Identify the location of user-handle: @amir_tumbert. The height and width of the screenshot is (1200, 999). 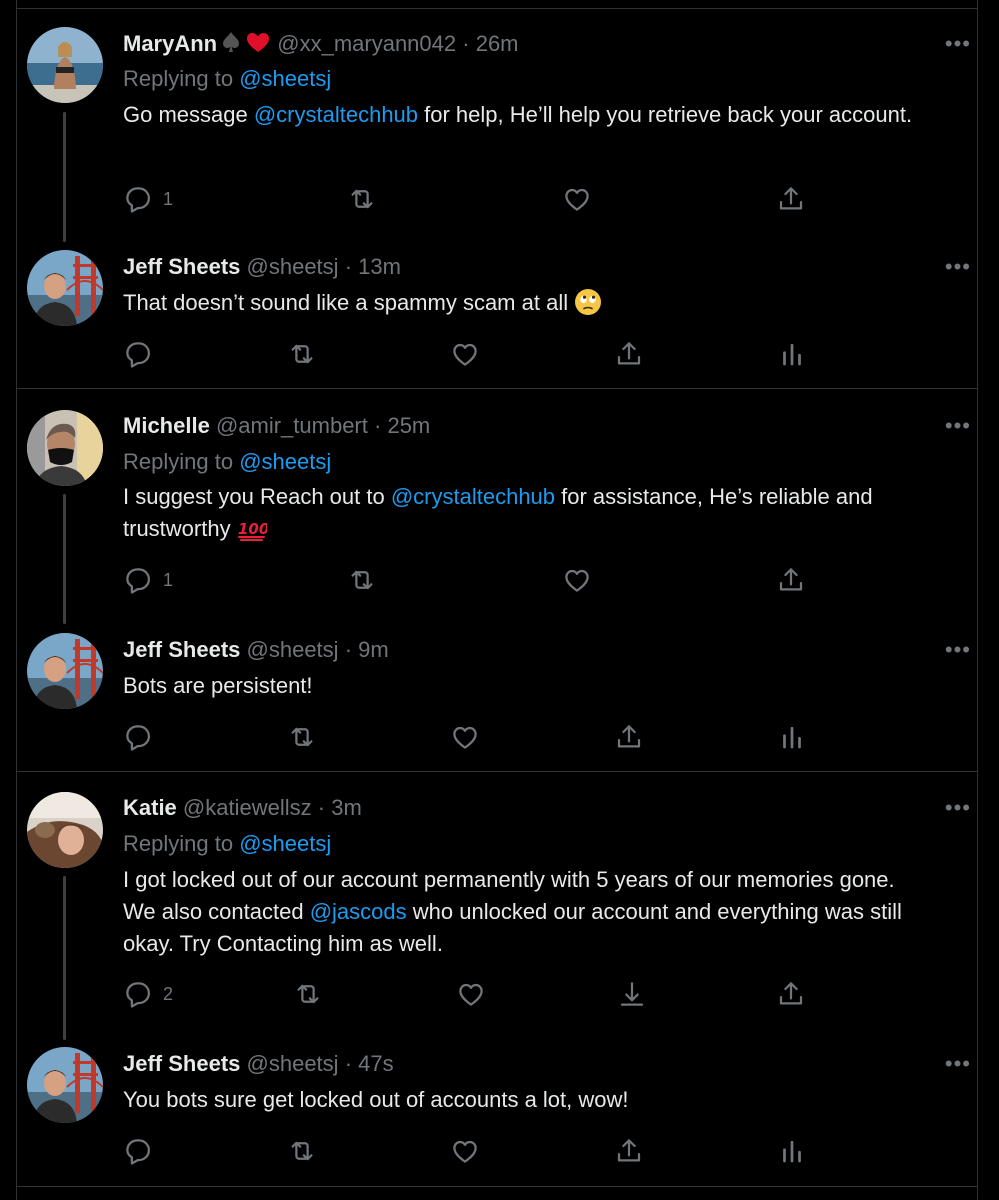
(292, 425).